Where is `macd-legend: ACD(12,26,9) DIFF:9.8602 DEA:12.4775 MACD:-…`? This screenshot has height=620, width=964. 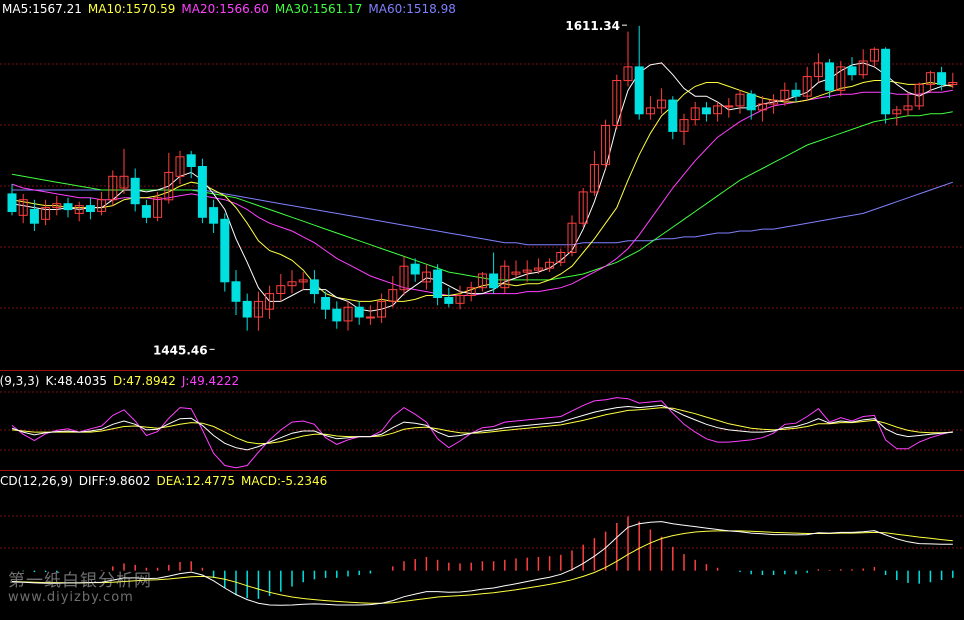 macd-legend: ACD(12,26,9) DIFF:9.8602 DEA:12.4775 MACD:-… is located at coordinates (166, 481).